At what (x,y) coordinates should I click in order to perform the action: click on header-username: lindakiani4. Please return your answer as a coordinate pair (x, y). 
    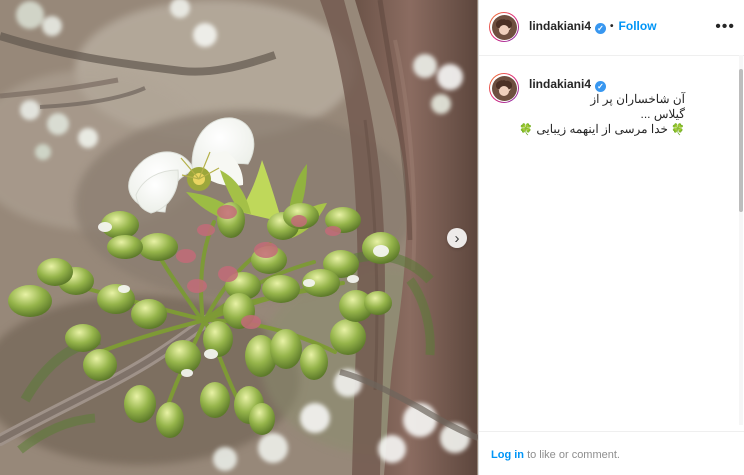
    Looking at the image, I should click on (560, 26).